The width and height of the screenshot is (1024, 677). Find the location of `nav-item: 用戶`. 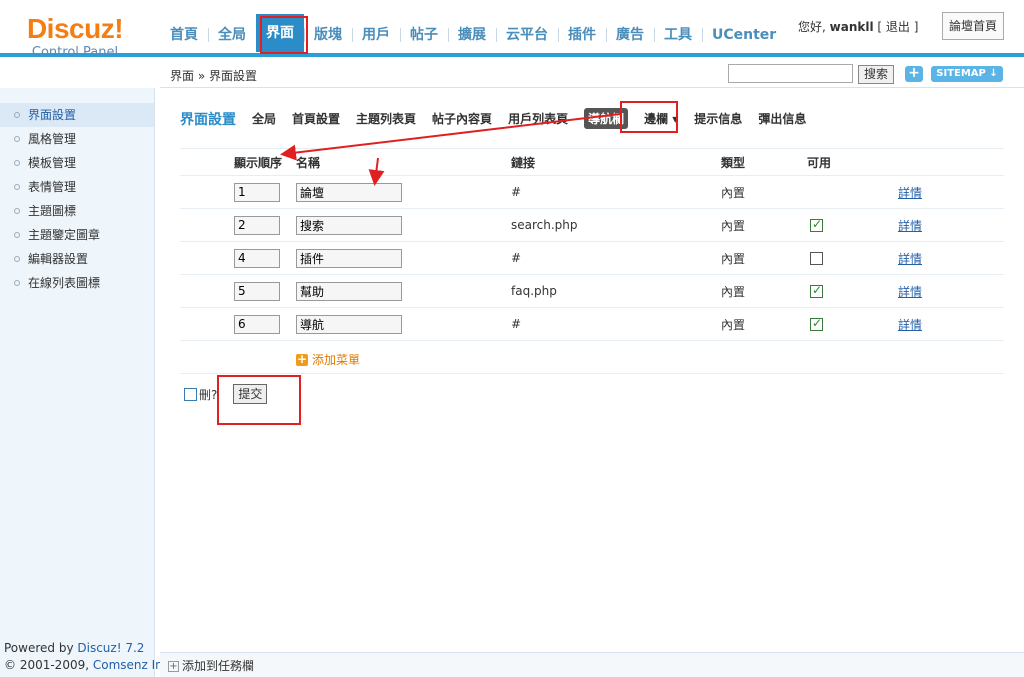

nav-item: 用戶 is located at coordinates (376, 35).